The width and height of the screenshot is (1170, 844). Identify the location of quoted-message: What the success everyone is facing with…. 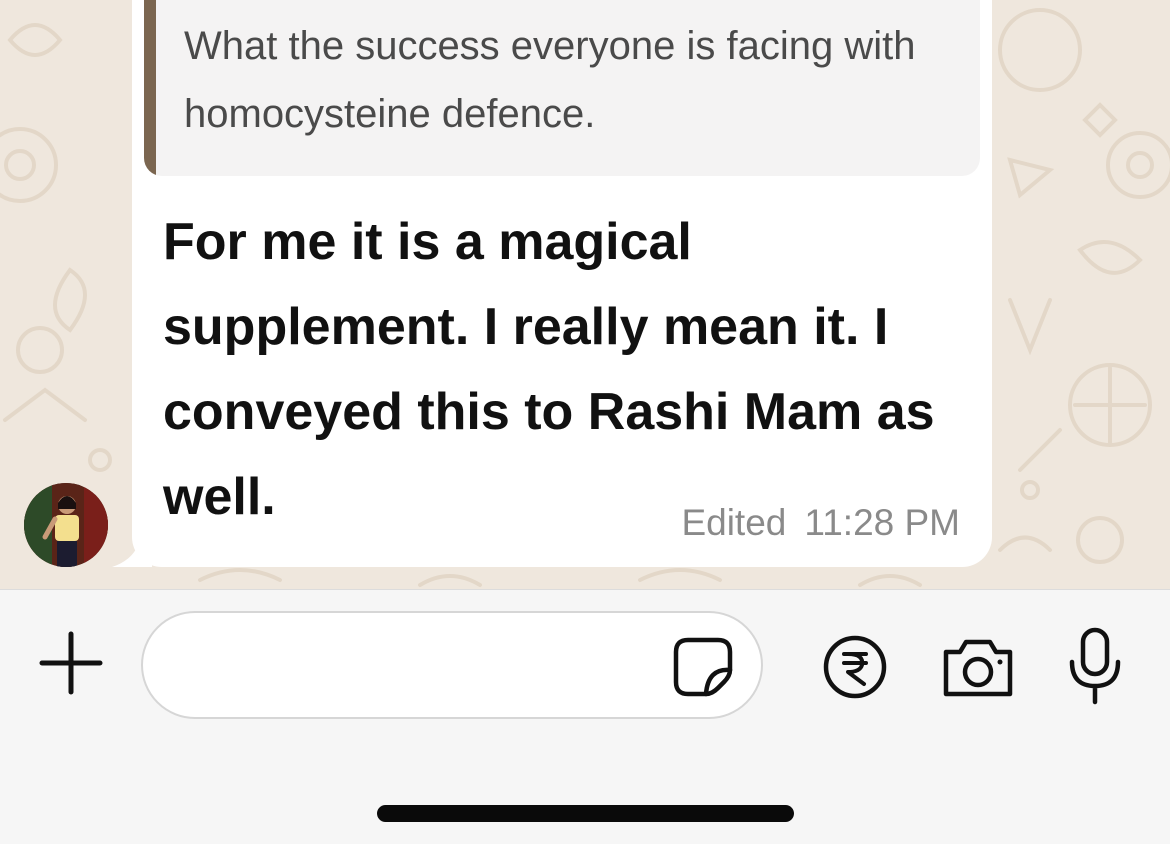
(562, 88).